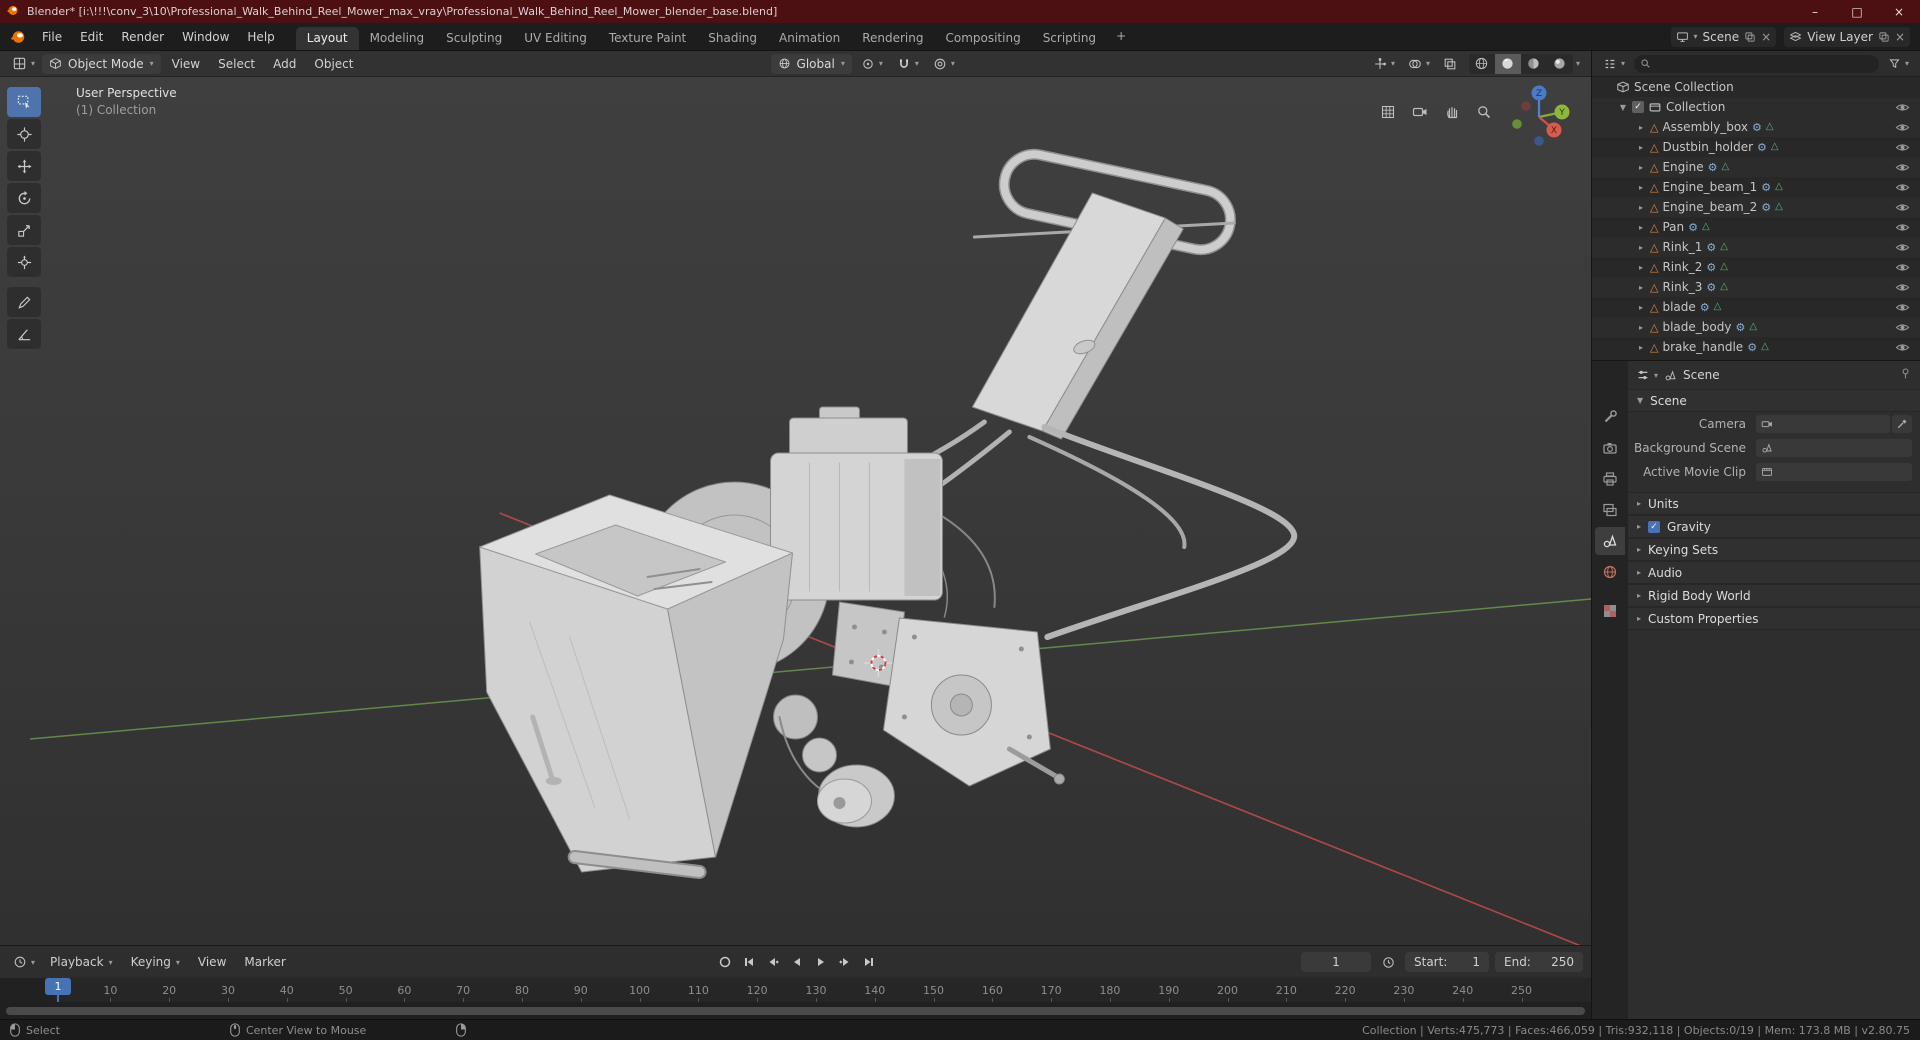 The height and width of the screenshot is (1040, 1920). What do you see at coordinates (1614, 64) in the screenshot?
I see `editor-type-outliner-button: ▾` at bounding box center [1614, 64].